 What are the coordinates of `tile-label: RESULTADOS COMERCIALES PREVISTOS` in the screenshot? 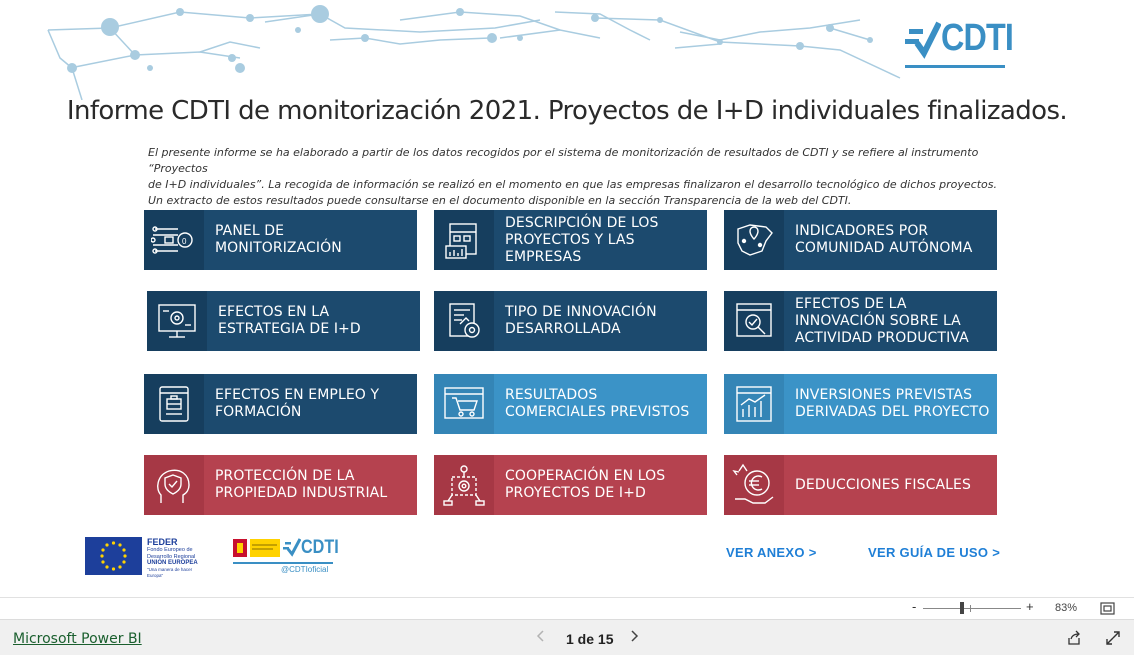 It's located at (597, 403).